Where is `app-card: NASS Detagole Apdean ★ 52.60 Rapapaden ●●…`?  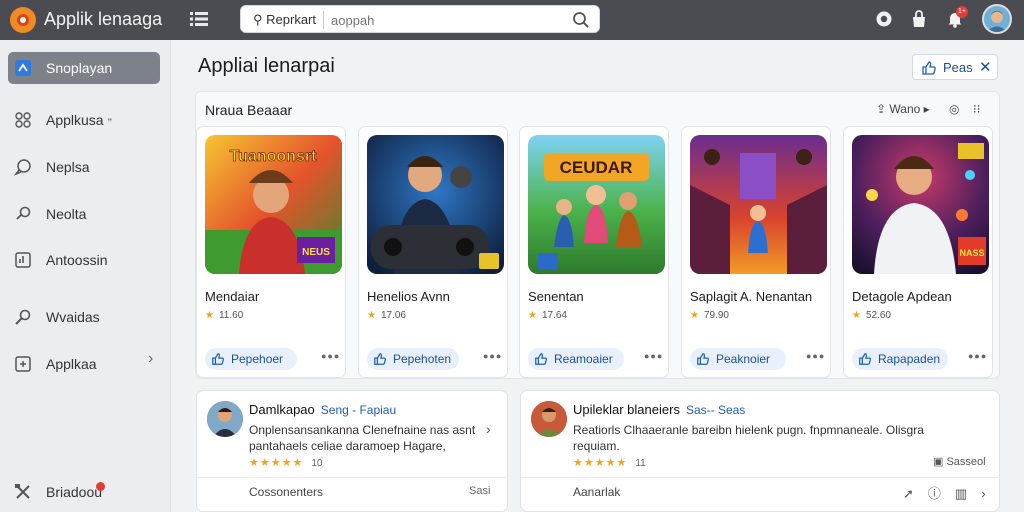
app-card: NASS Detagole Apdean ★ 52.60 Rapapaden ●●… is located at coordinates (918, 252).